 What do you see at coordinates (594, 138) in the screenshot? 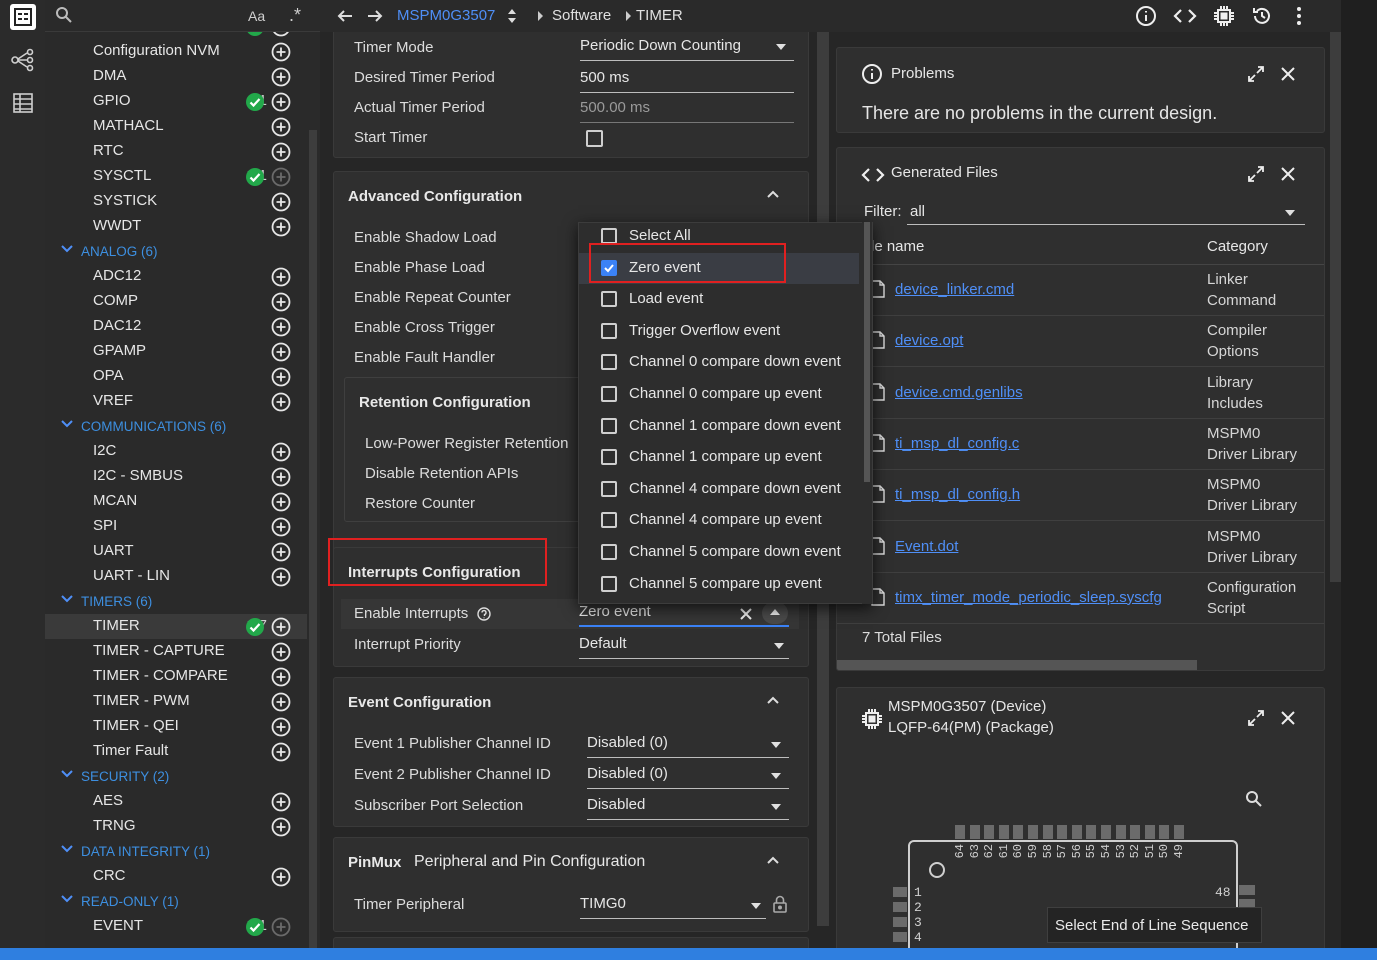
I see `start-timer-checkbox` at bounding box center [594, 138].